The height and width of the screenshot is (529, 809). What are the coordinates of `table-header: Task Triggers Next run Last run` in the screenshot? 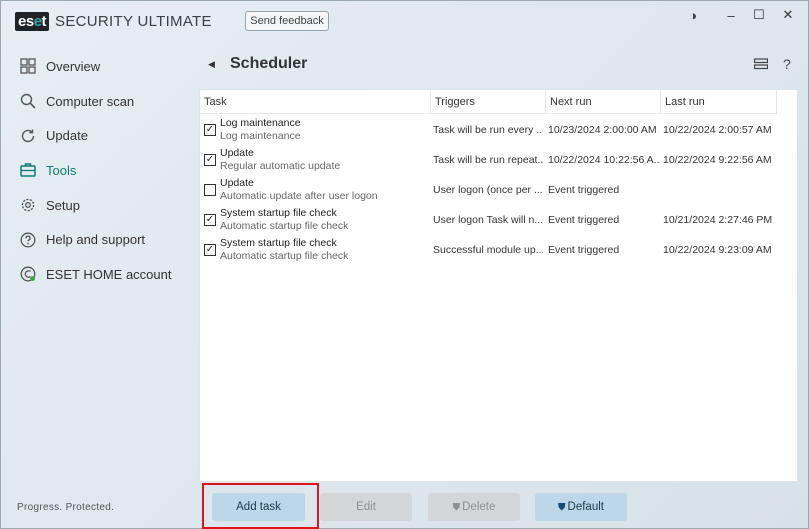 It's located at (488, 102).